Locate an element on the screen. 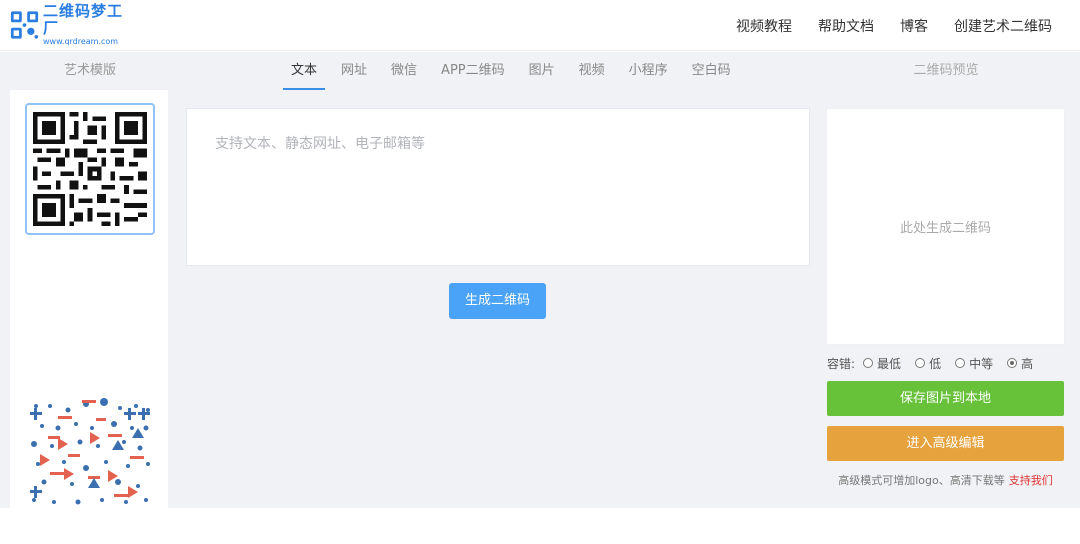 The image size is (1080, 544). qr-code-icon is located at coordinates (90, 169).